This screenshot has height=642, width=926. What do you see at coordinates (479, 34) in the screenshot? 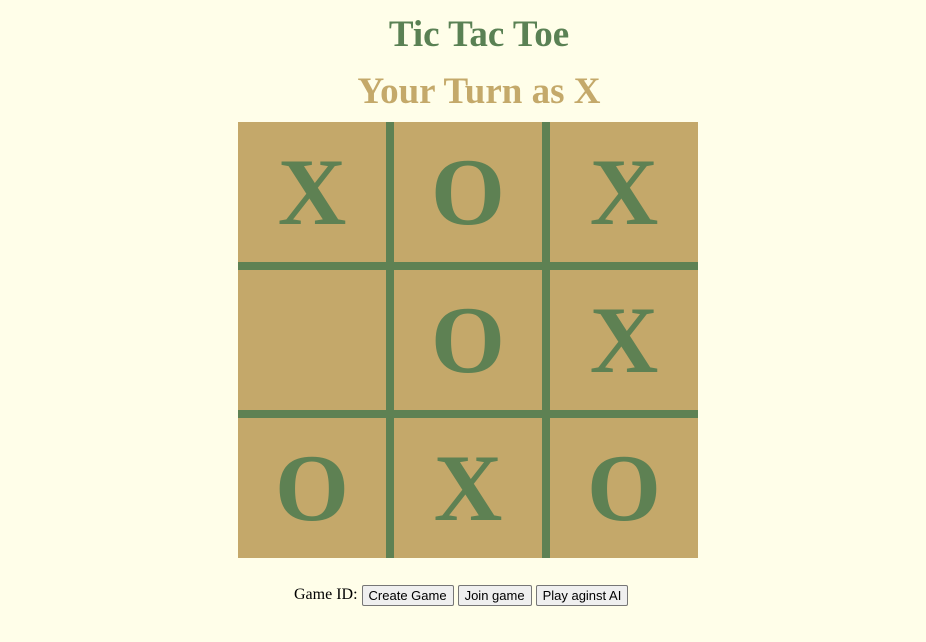
I see `page-title: Tic Tac Toe` at bounding box center [479, 34].